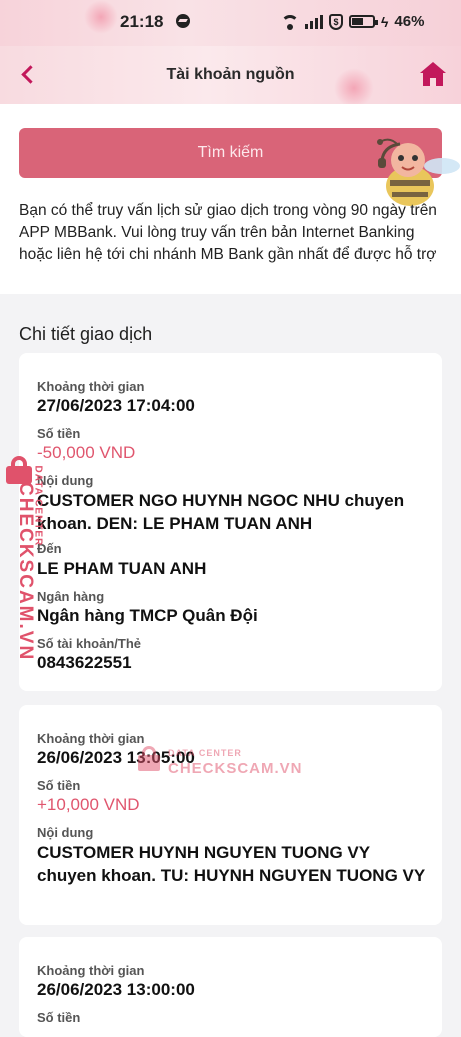  What do you see at coordinates (116, 989) in the screenshot?
I see `time-value: 26/06/2023 13:00:00` at bounding box center [116, 989].